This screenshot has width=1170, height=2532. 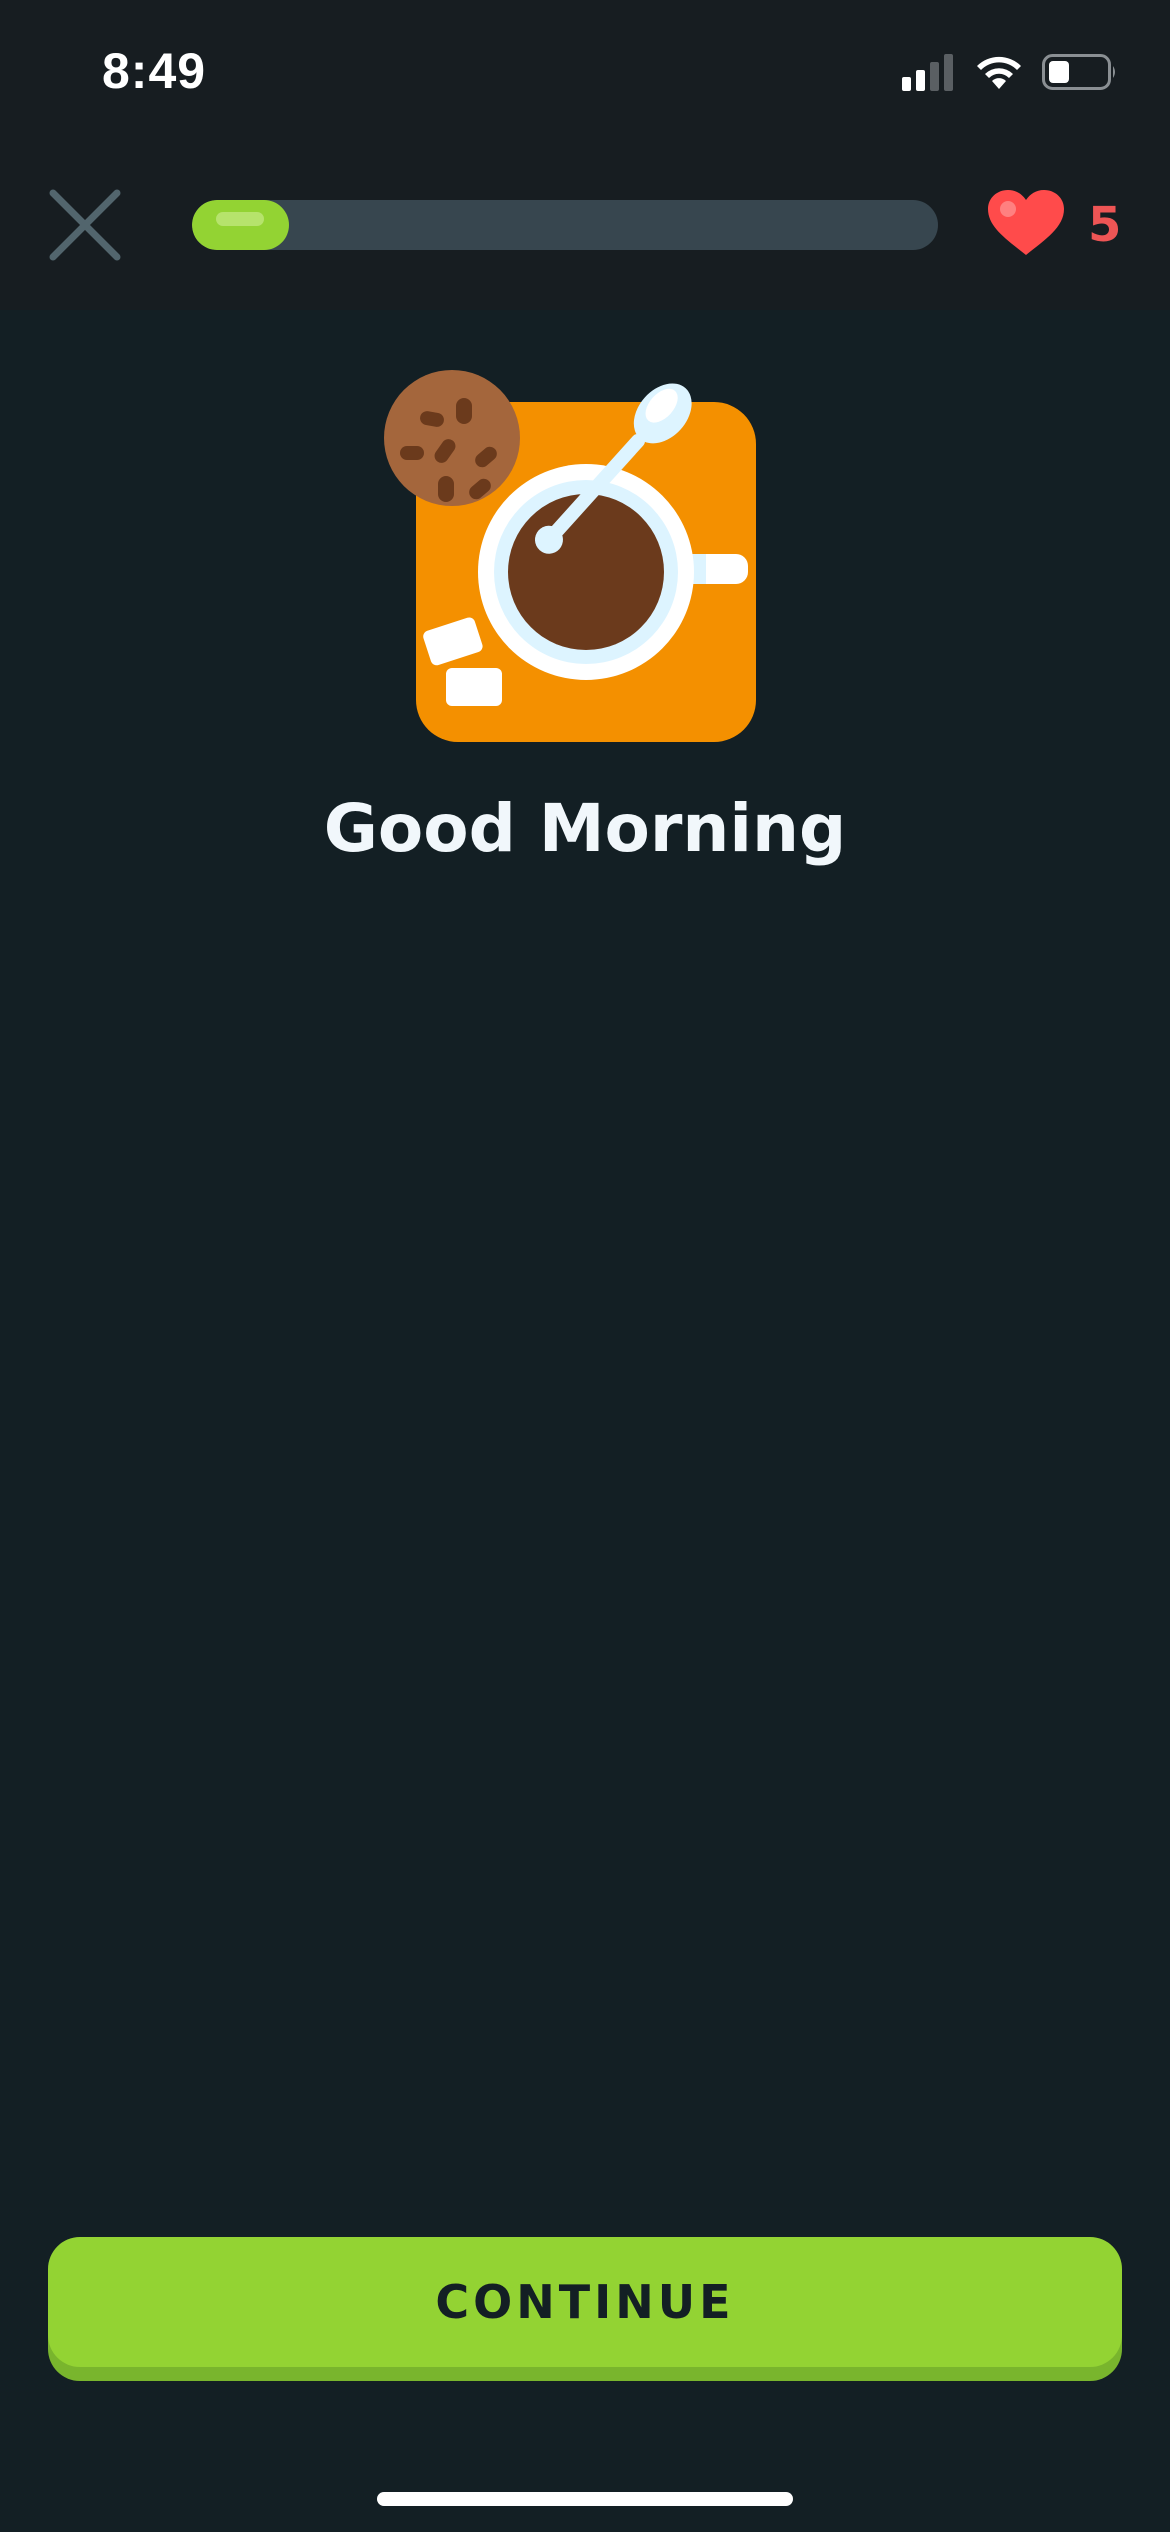 What do you see at coordinates (999, 74) in the screenshot?
I see `wifi-icon` at bounding box center [999, 74].